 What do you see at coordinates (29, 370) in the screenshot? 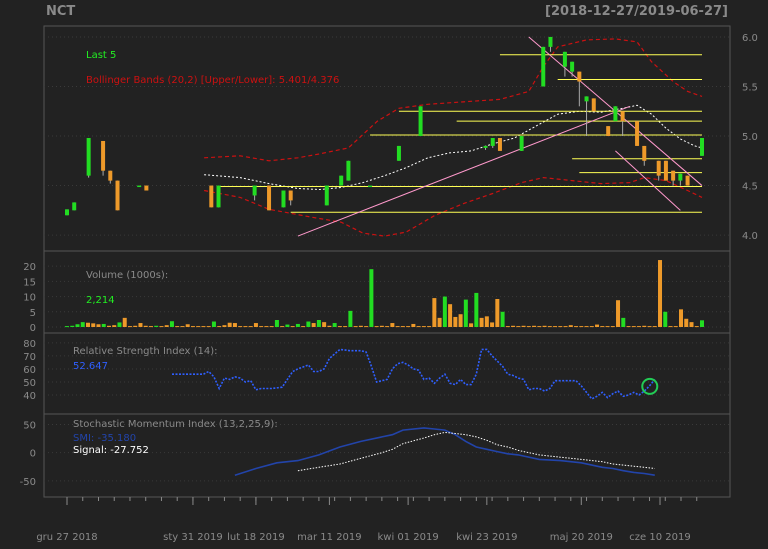
I see `rsi-tick-label: 60` at bounding box center [29, 370].